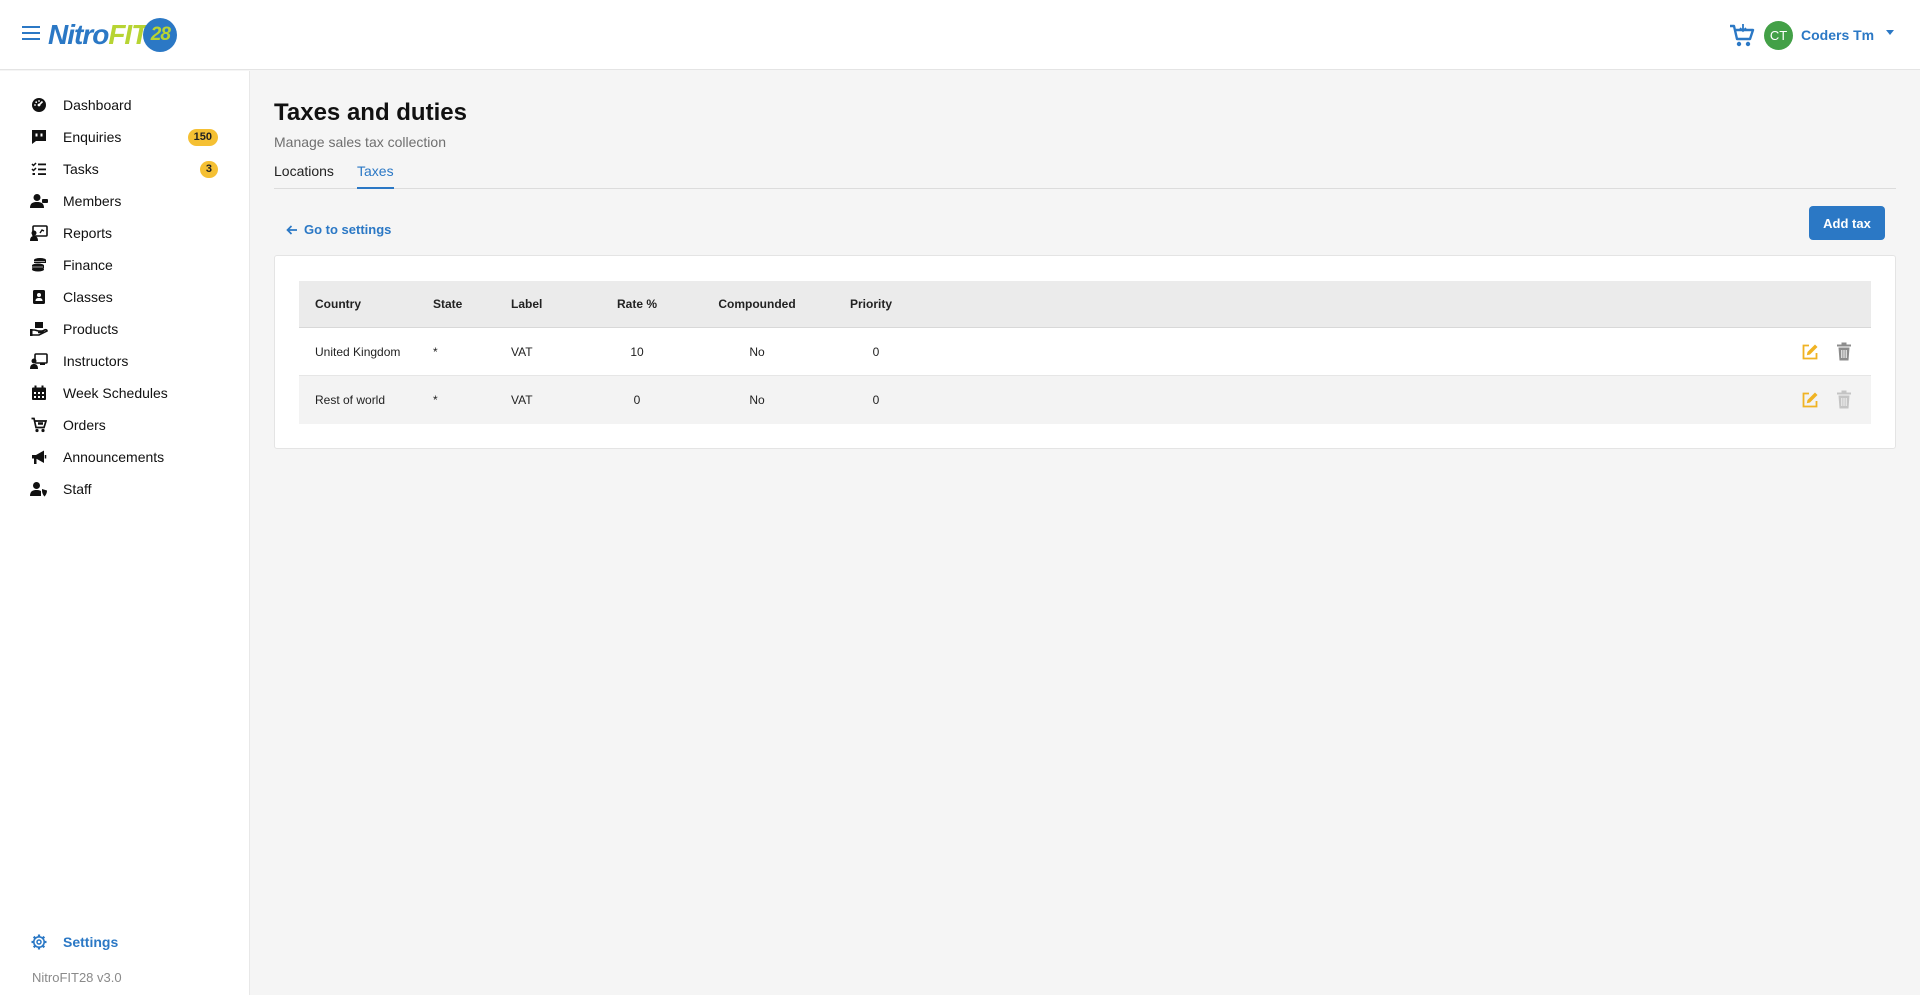 This screenshot has width=1920, height=995. What do you see at coordinates (636, 304) in the screenshot?
I see `header-rate: Rate %` at bounding box center [636, 304].